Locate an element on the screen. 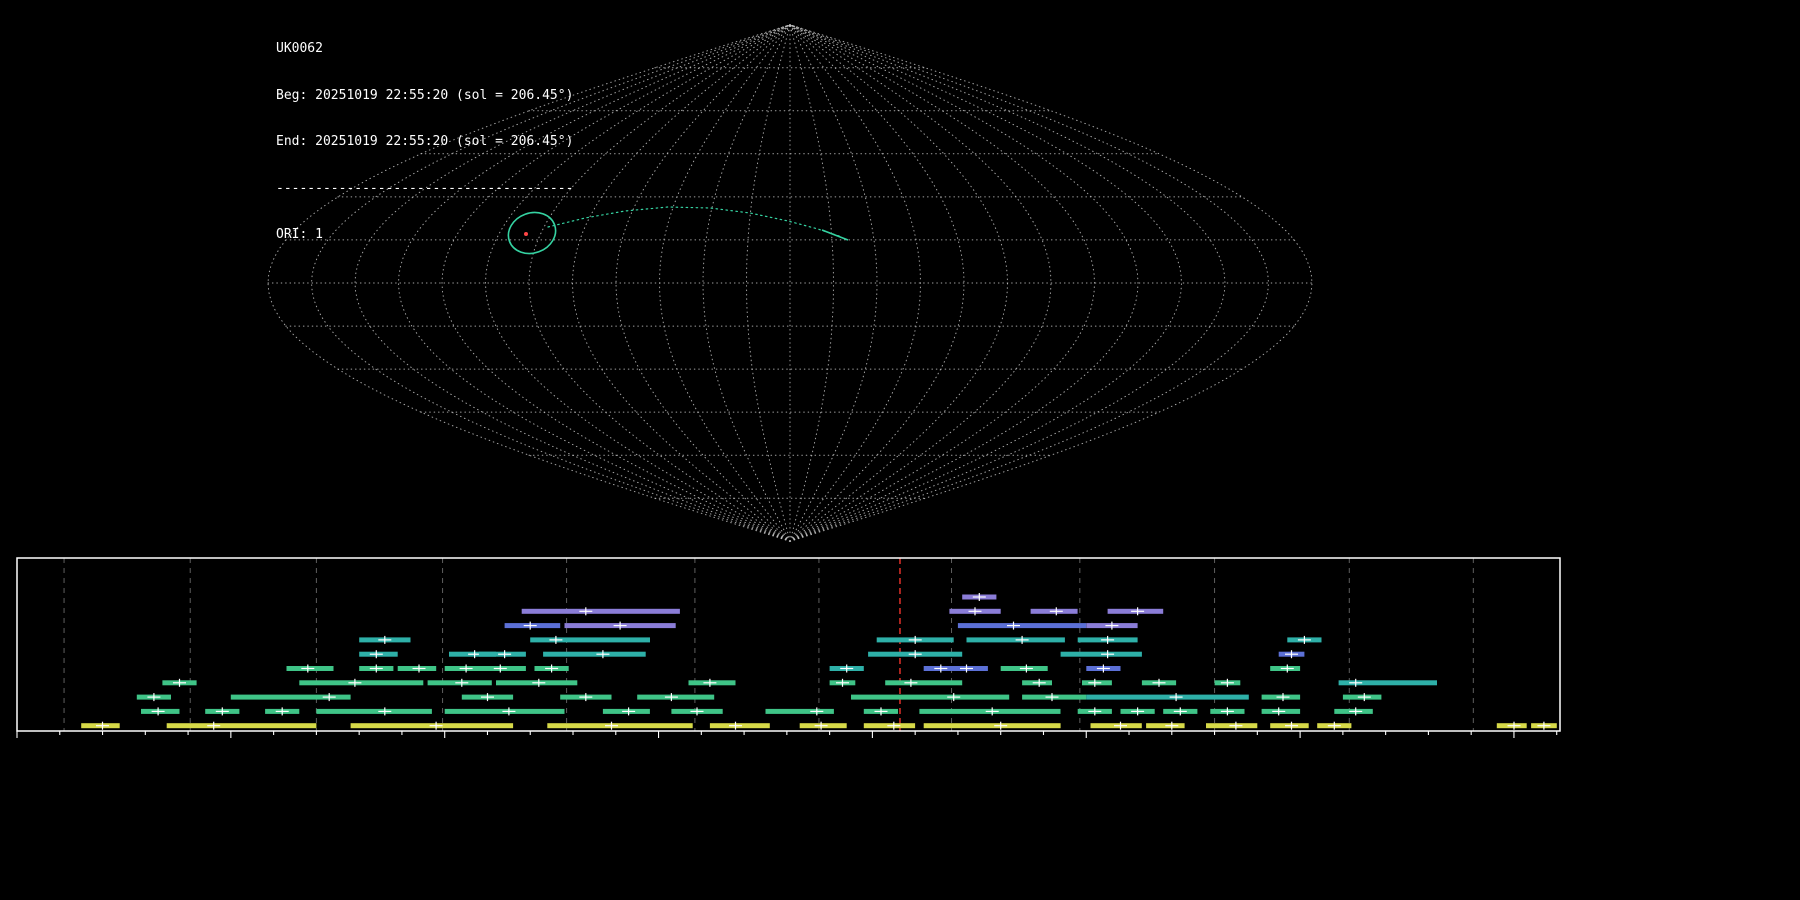 This screenshot has width=1800, height=900. shower-bar-nda is located at coordinates (620, 726).